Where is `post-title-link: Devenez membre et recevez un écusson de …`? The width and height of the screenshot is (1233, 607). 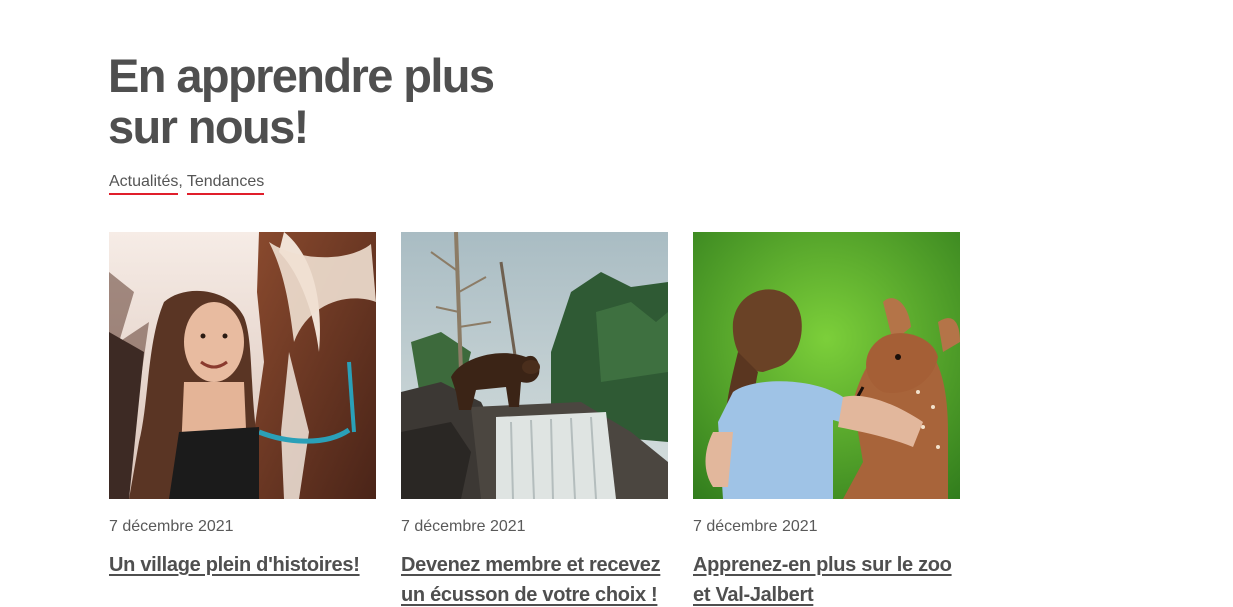 post-title-link: Devenez membre et recevez un écusson de … is located at coordinates (534, 578).